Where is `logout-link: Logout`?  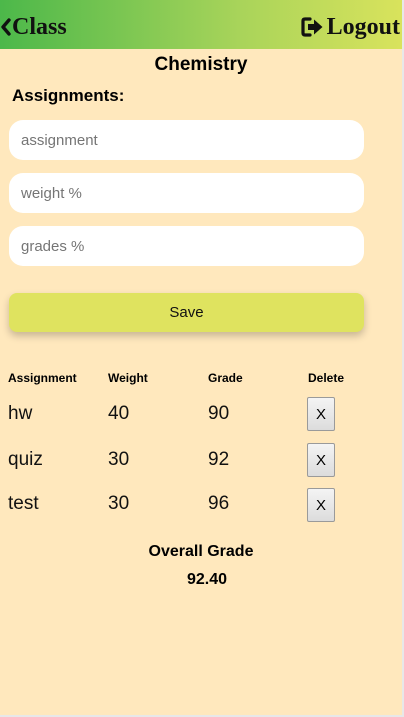 logout-link: Logout is located at coordinates (350, 27).